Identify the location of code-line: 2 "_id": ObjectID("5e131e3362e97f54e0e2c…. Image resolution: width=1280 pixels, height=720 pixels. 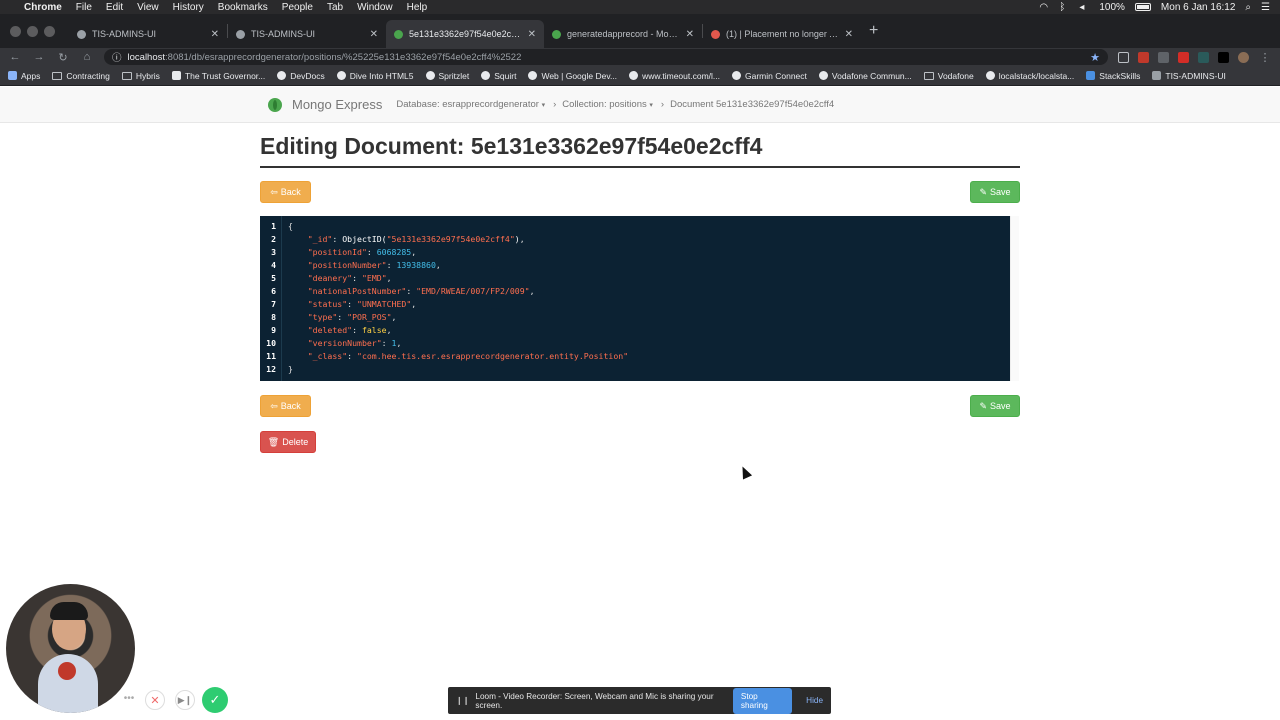
(635, 238).